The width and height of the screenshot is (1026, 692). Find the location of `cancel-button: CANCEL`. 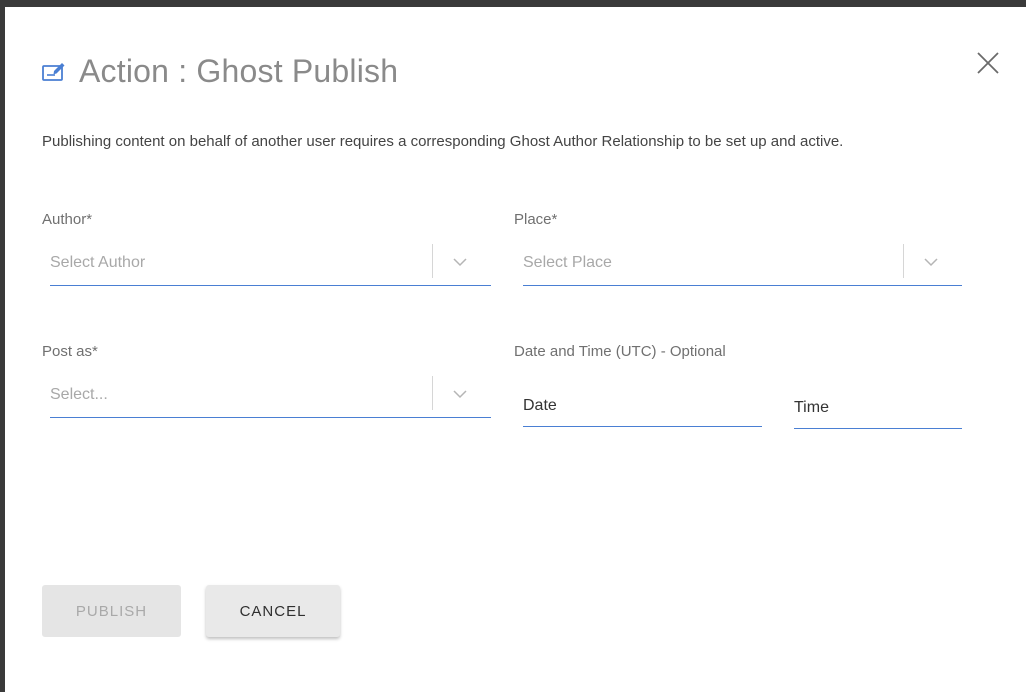

cancel-button: CANCEL is located at coordinates (273, 611).